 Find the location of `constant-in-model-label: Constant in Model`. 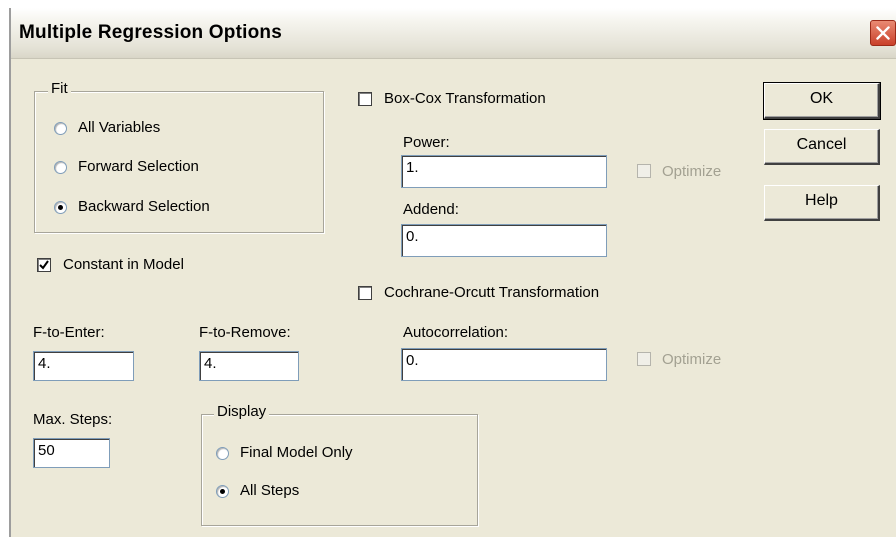

constant-in-model-label: Constant in Model is located at coordinates (123, 264).